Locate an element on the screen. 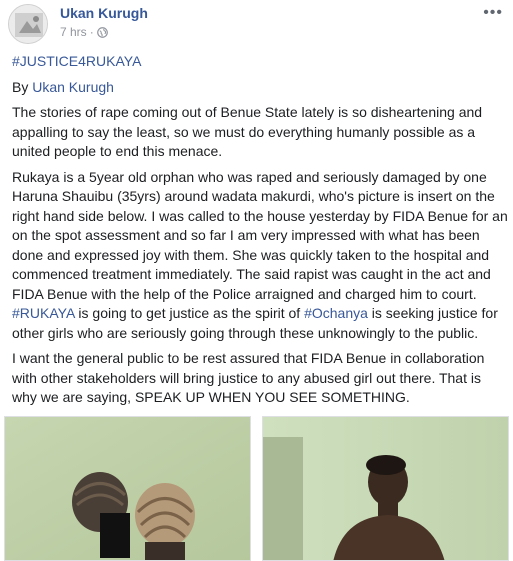 The width and height of the screenshot is (513, 561). author-name: Ukan Kurugh is located at coordinates (104, 13).